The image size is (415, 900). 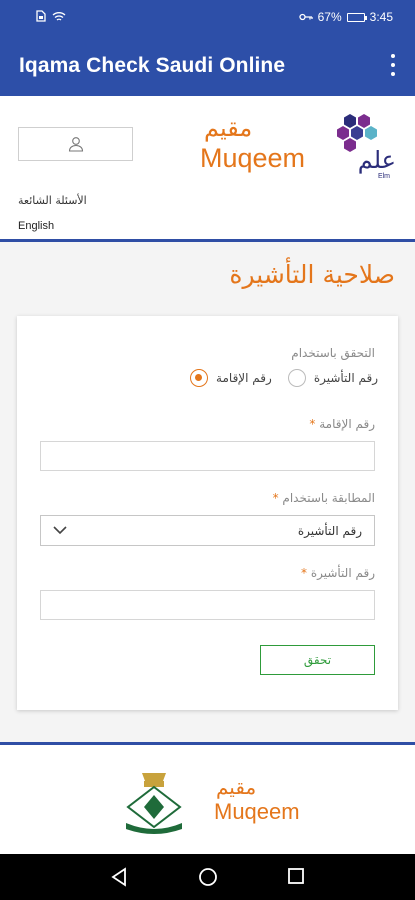 I want to click on verify-by-label: التحقق باستخدام, so click(x=333, y=353).